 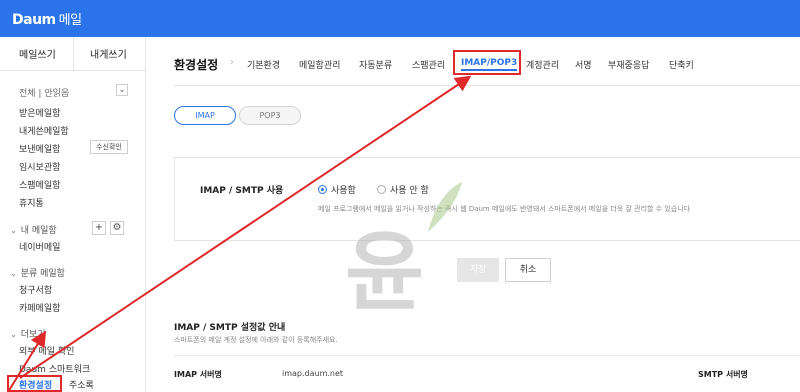 I want to click on smartwork-link: Daum 스마트워크, so click(x=54, y=368).